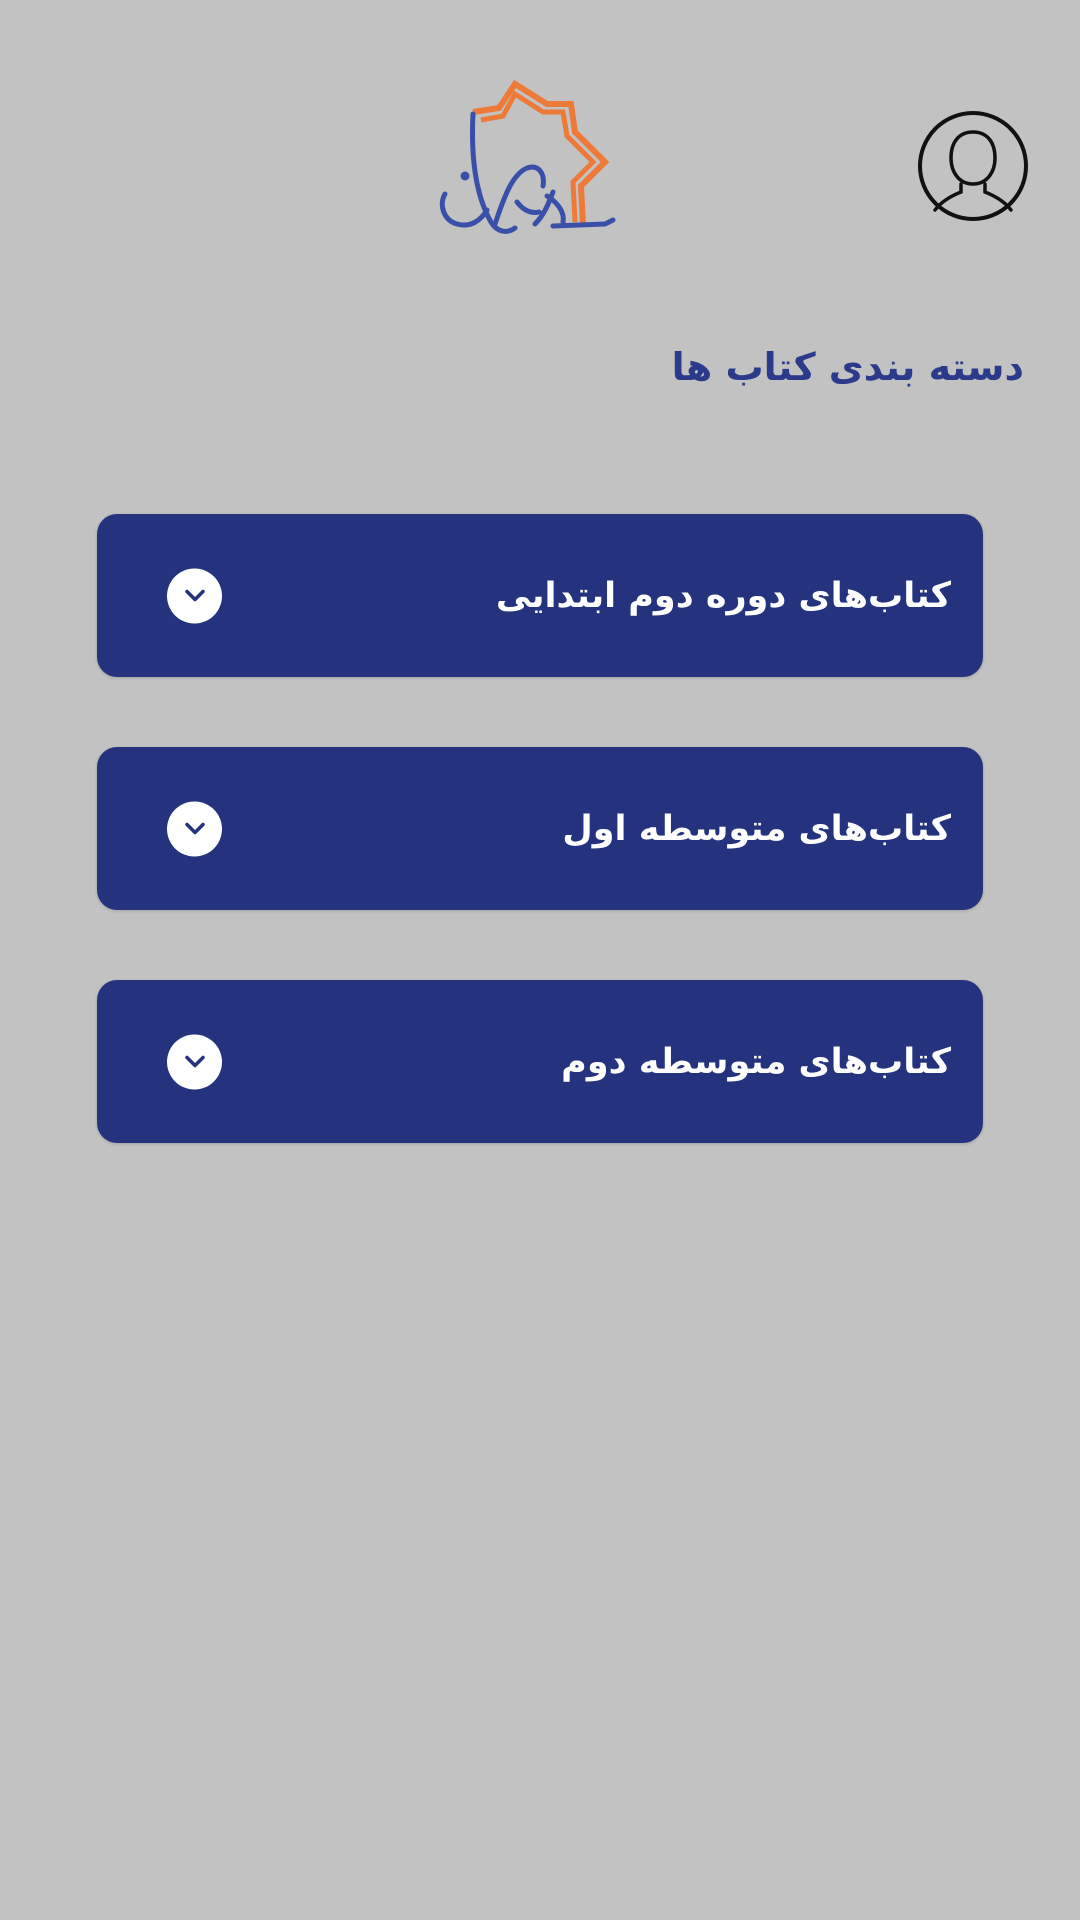 This screenshot has width=1080, height=1920. Describe the element at coordinates (527, 156) in the screenshot. I see `logo-graphic` at that location.